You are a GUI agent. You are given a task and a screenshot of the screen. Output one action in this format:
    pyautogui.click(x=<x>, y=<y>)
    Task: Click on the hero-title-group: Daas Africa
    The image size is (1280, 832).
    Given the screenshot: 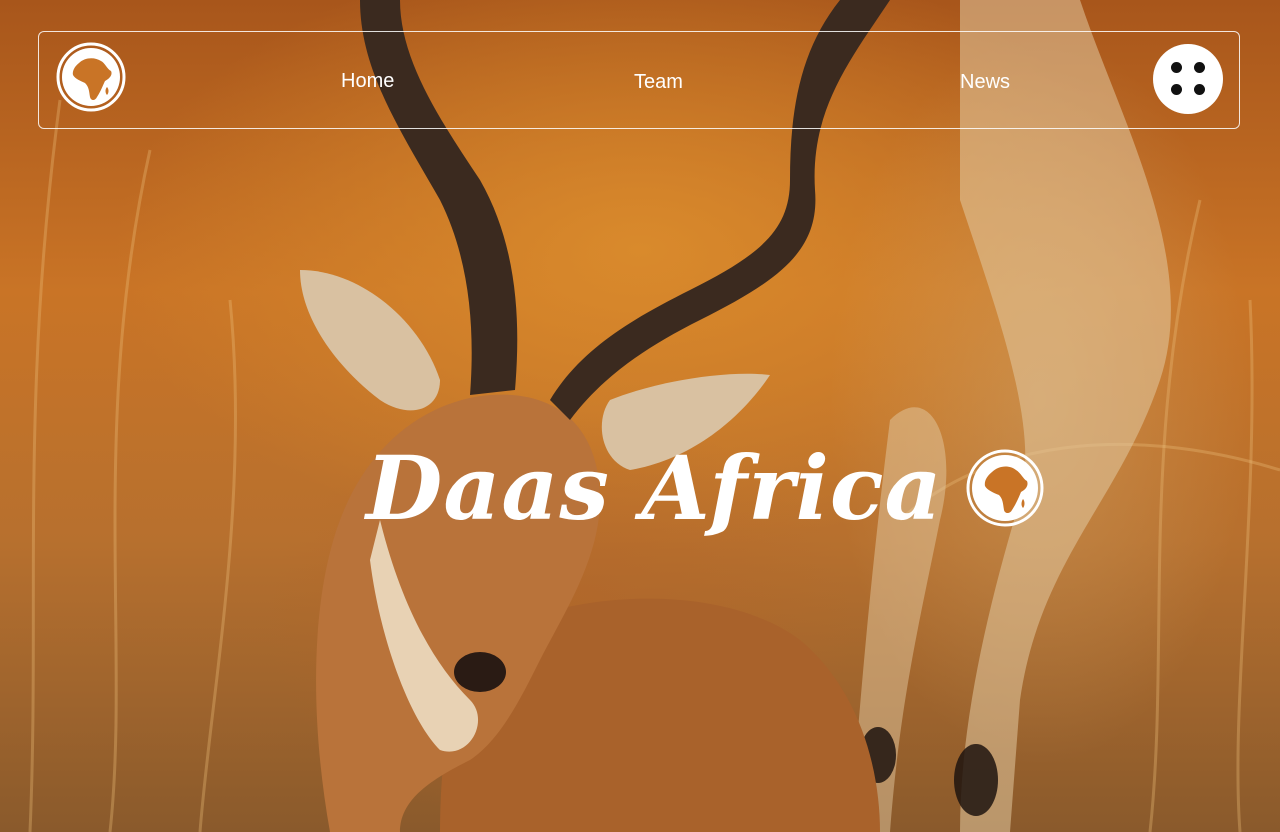 What is the action you would take?
    pyautogui.click(x=705, y=488)
    